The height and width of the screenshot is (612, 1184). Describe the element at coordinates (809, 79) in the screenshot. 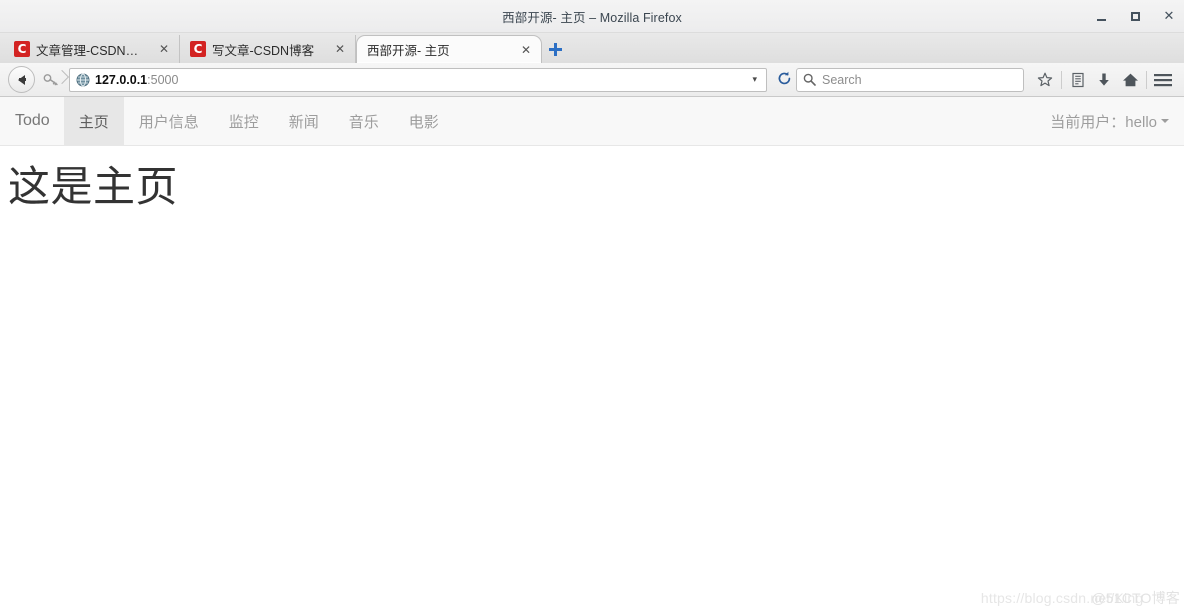

I see `search-icon` at that location.